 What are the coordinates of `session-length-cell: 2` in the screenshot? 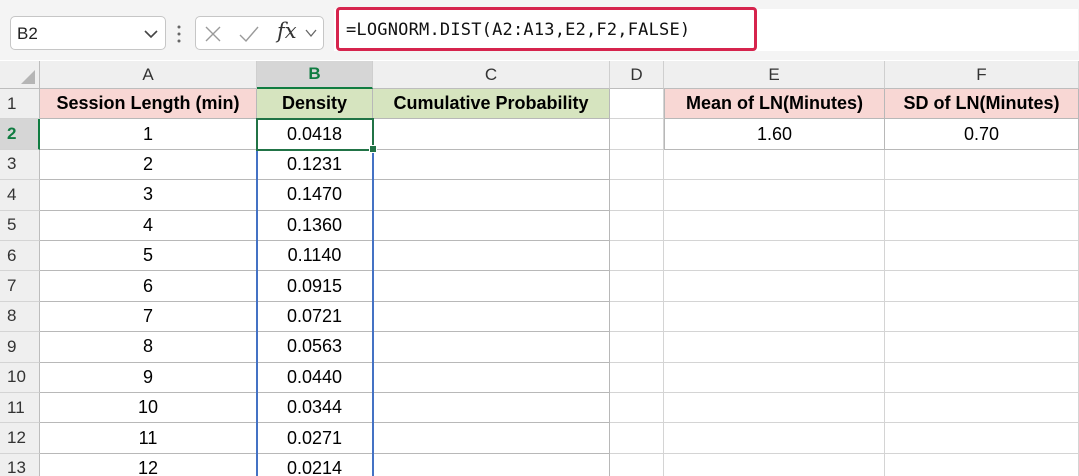 It's located at (148, 165).